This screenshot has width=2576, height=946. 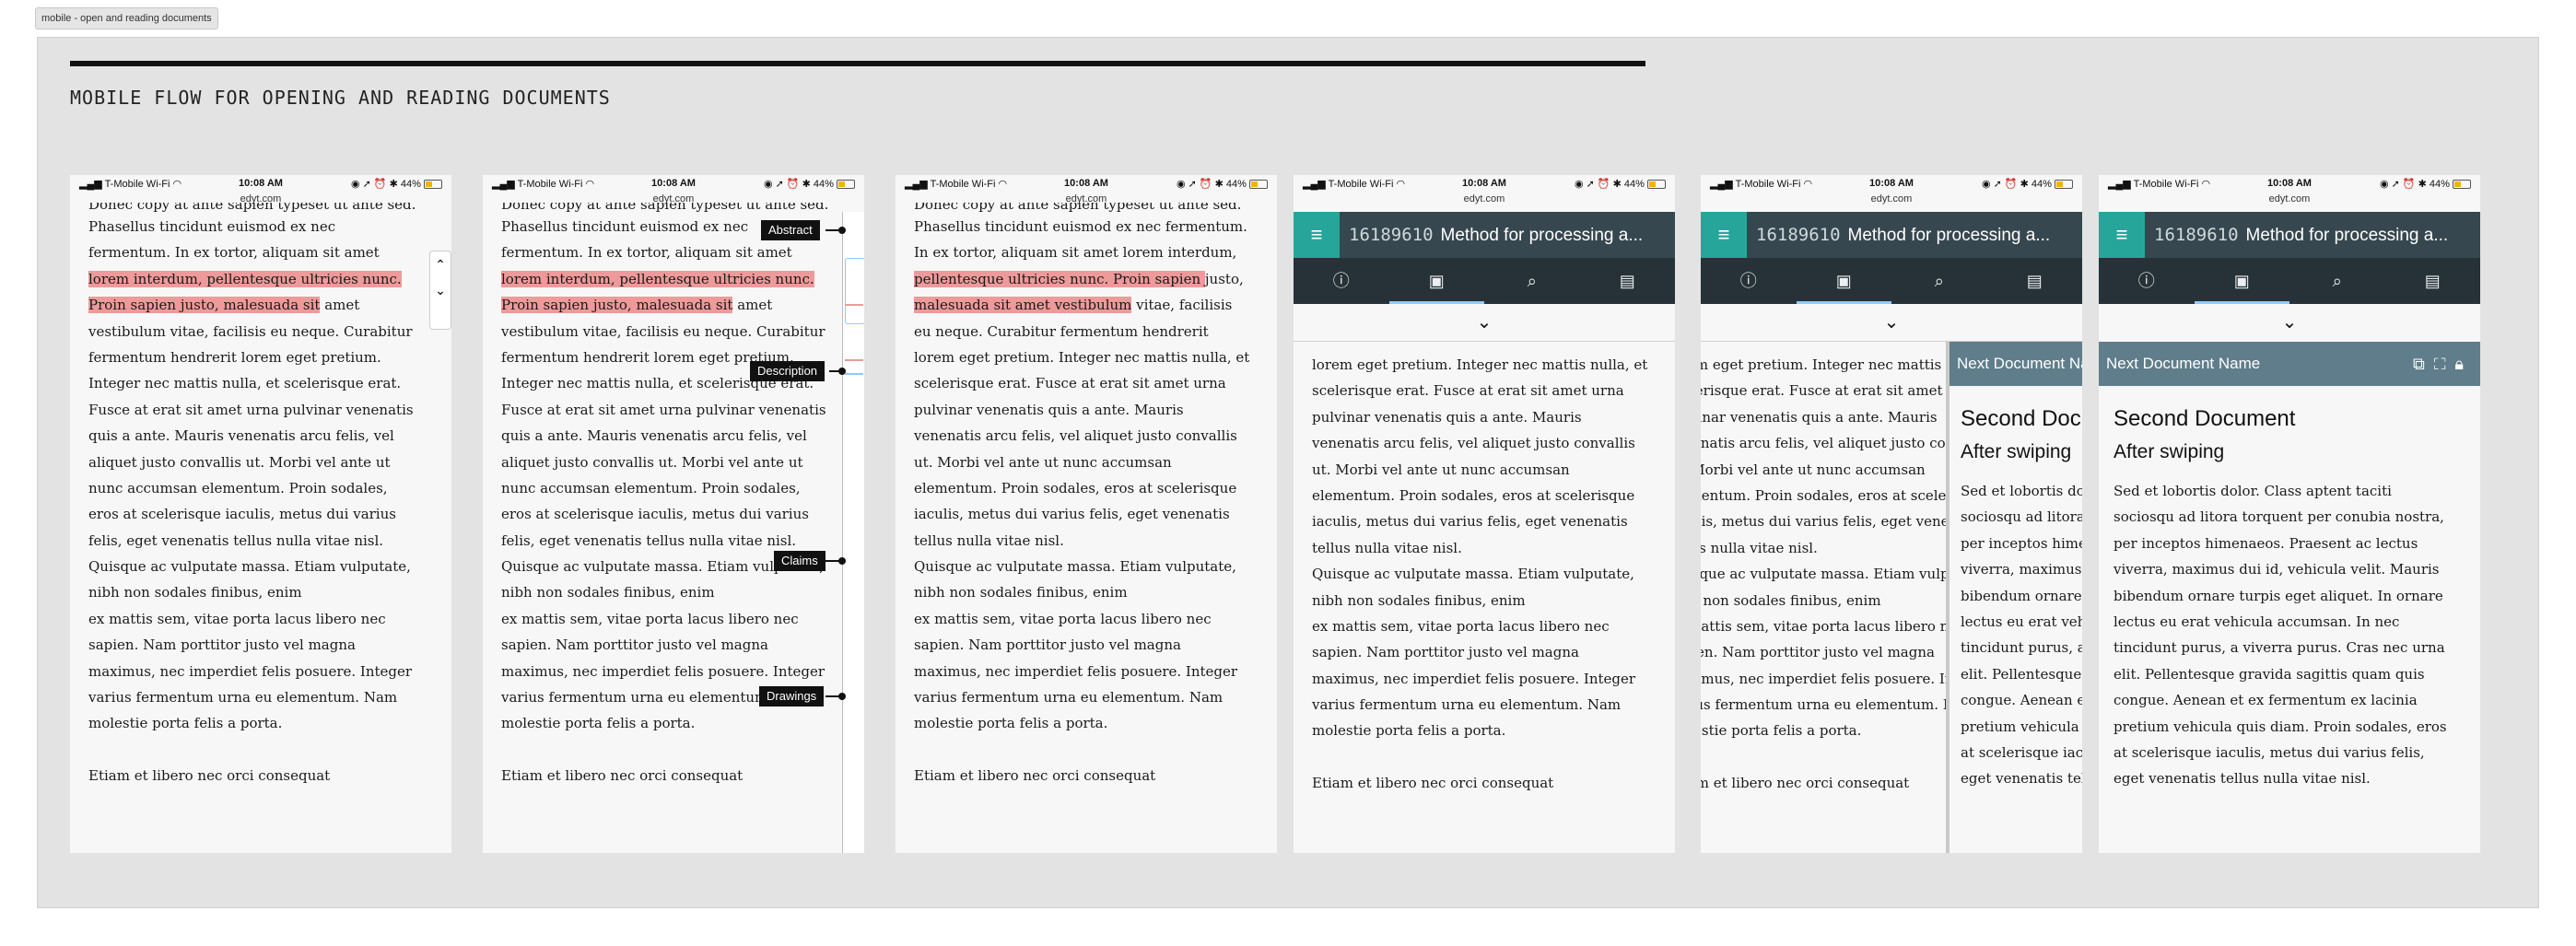 I want to click on chevron-down-icon: ⌄, so click(x=440, y=290).